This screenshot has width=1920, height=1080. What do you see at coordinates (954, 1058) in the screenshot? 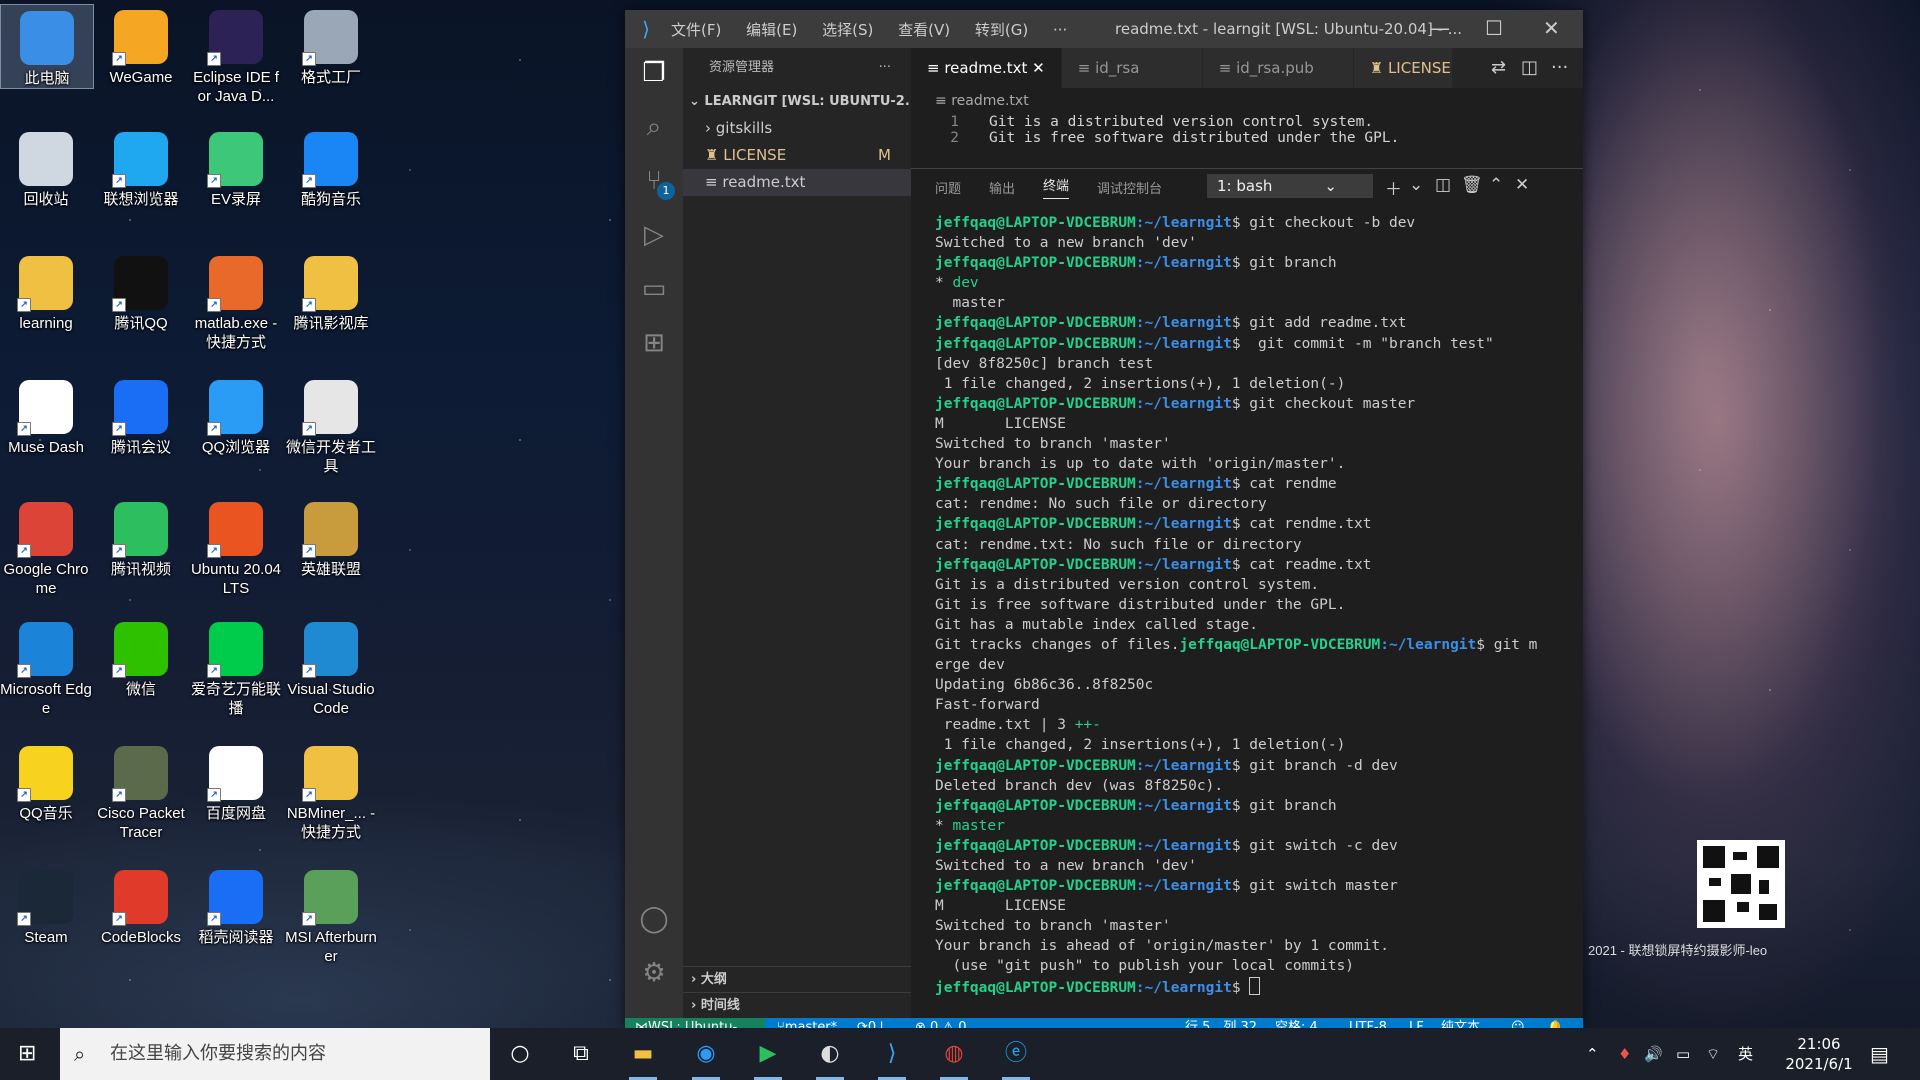
I see `chrome-taskbar-icon: ◍` at bounding box center [954, 1058].